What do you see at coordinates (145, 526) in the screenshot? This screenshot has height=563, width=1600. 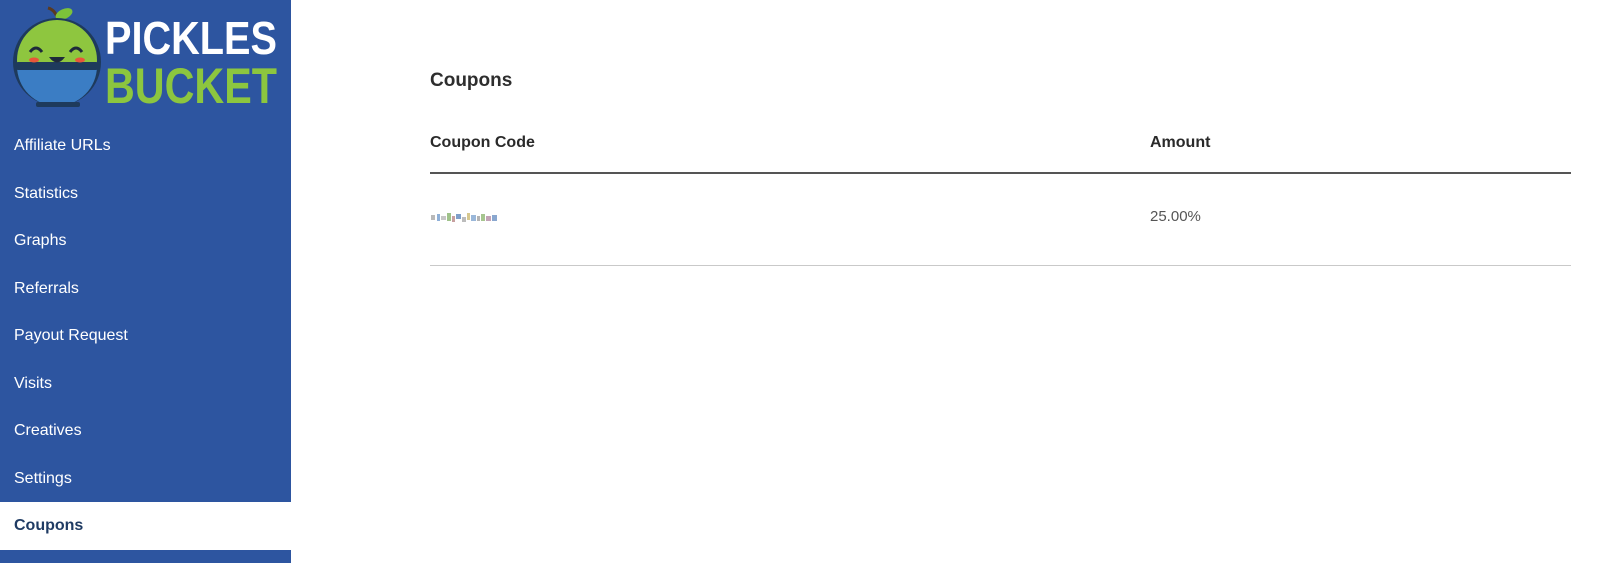 I see `sidebar-item-coupons: Coupons` at bounding box center [145, 526].